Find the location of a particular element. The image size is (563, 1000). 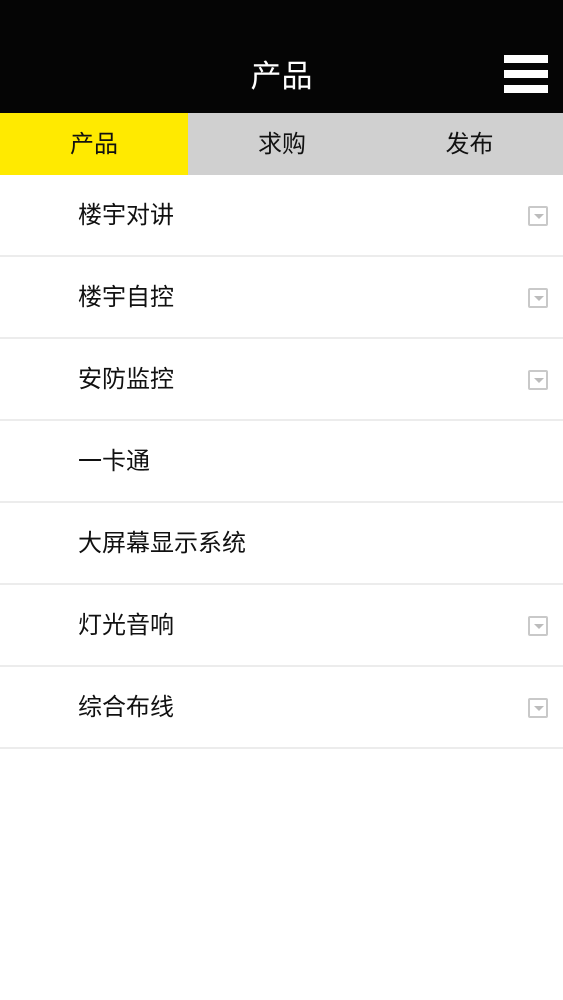

list-item-large-screen-display: 大屏幕显示系统 is located at coordinates (281, 544).